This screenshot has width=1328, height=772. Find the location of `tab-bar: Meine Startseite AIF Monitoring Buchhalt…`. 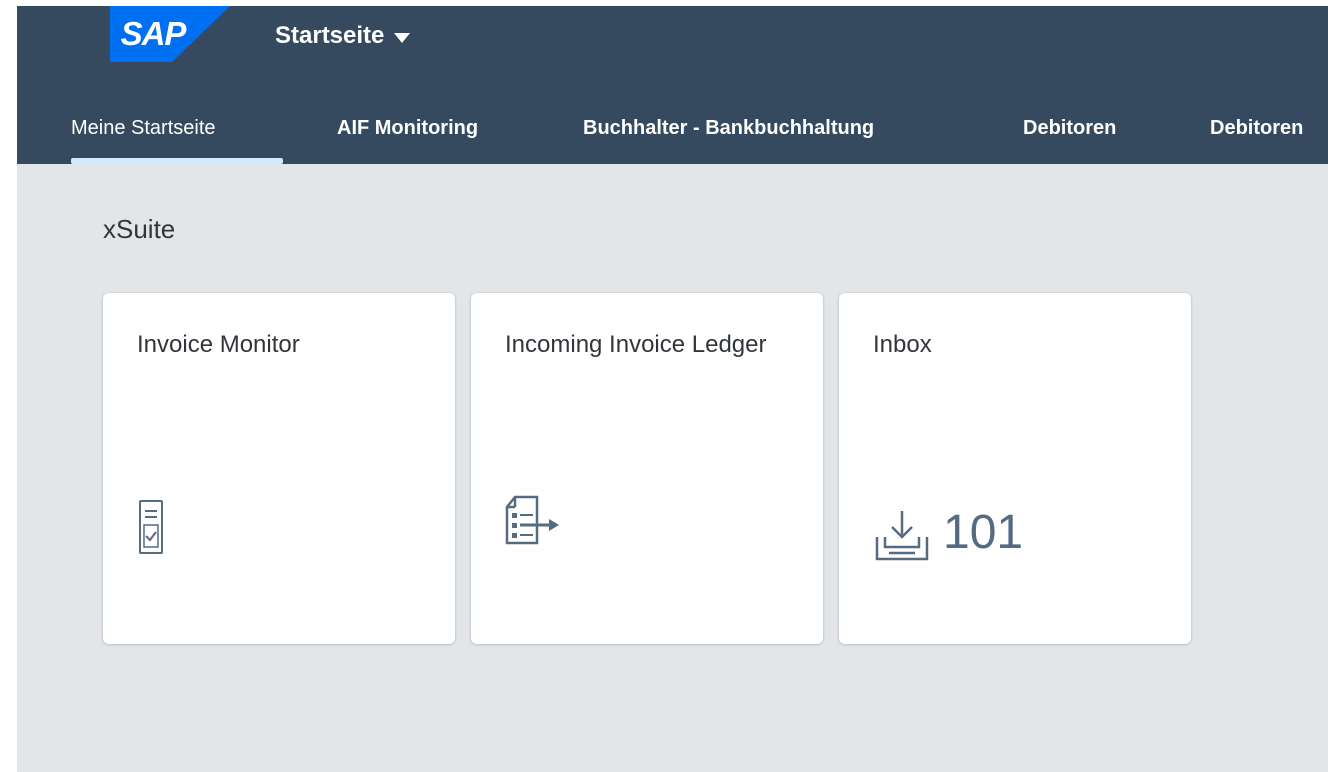

tab-bar: Meine Startseite AIF Monitoring Buchhalt… is located at coordinates (672, 128).